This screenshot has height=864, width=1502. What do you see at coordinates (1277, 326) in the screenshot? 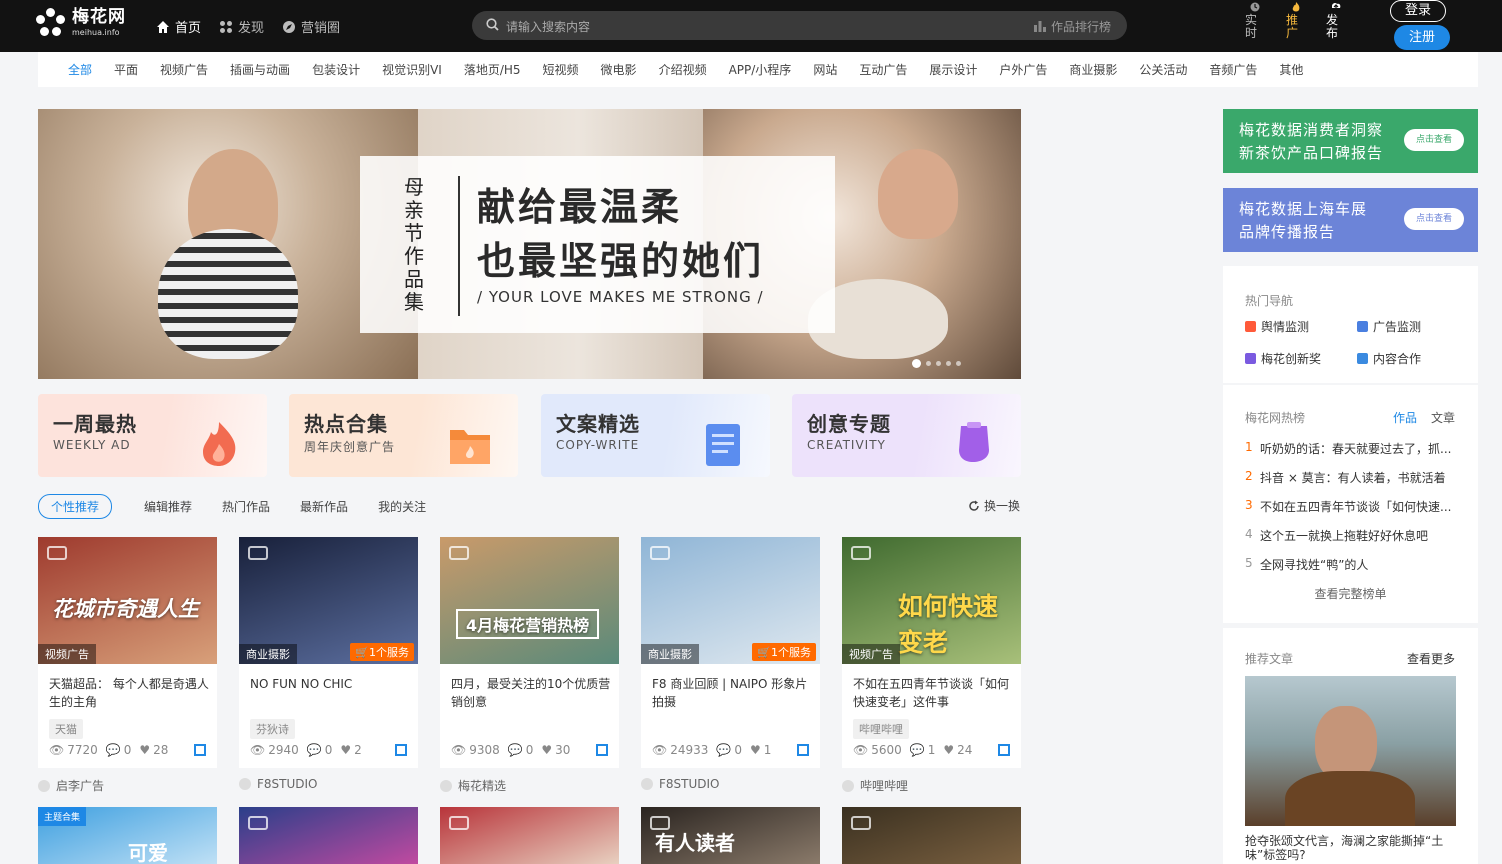
I see `hot-nav-item: 舆情监测` at bounding box center [1277, 326].